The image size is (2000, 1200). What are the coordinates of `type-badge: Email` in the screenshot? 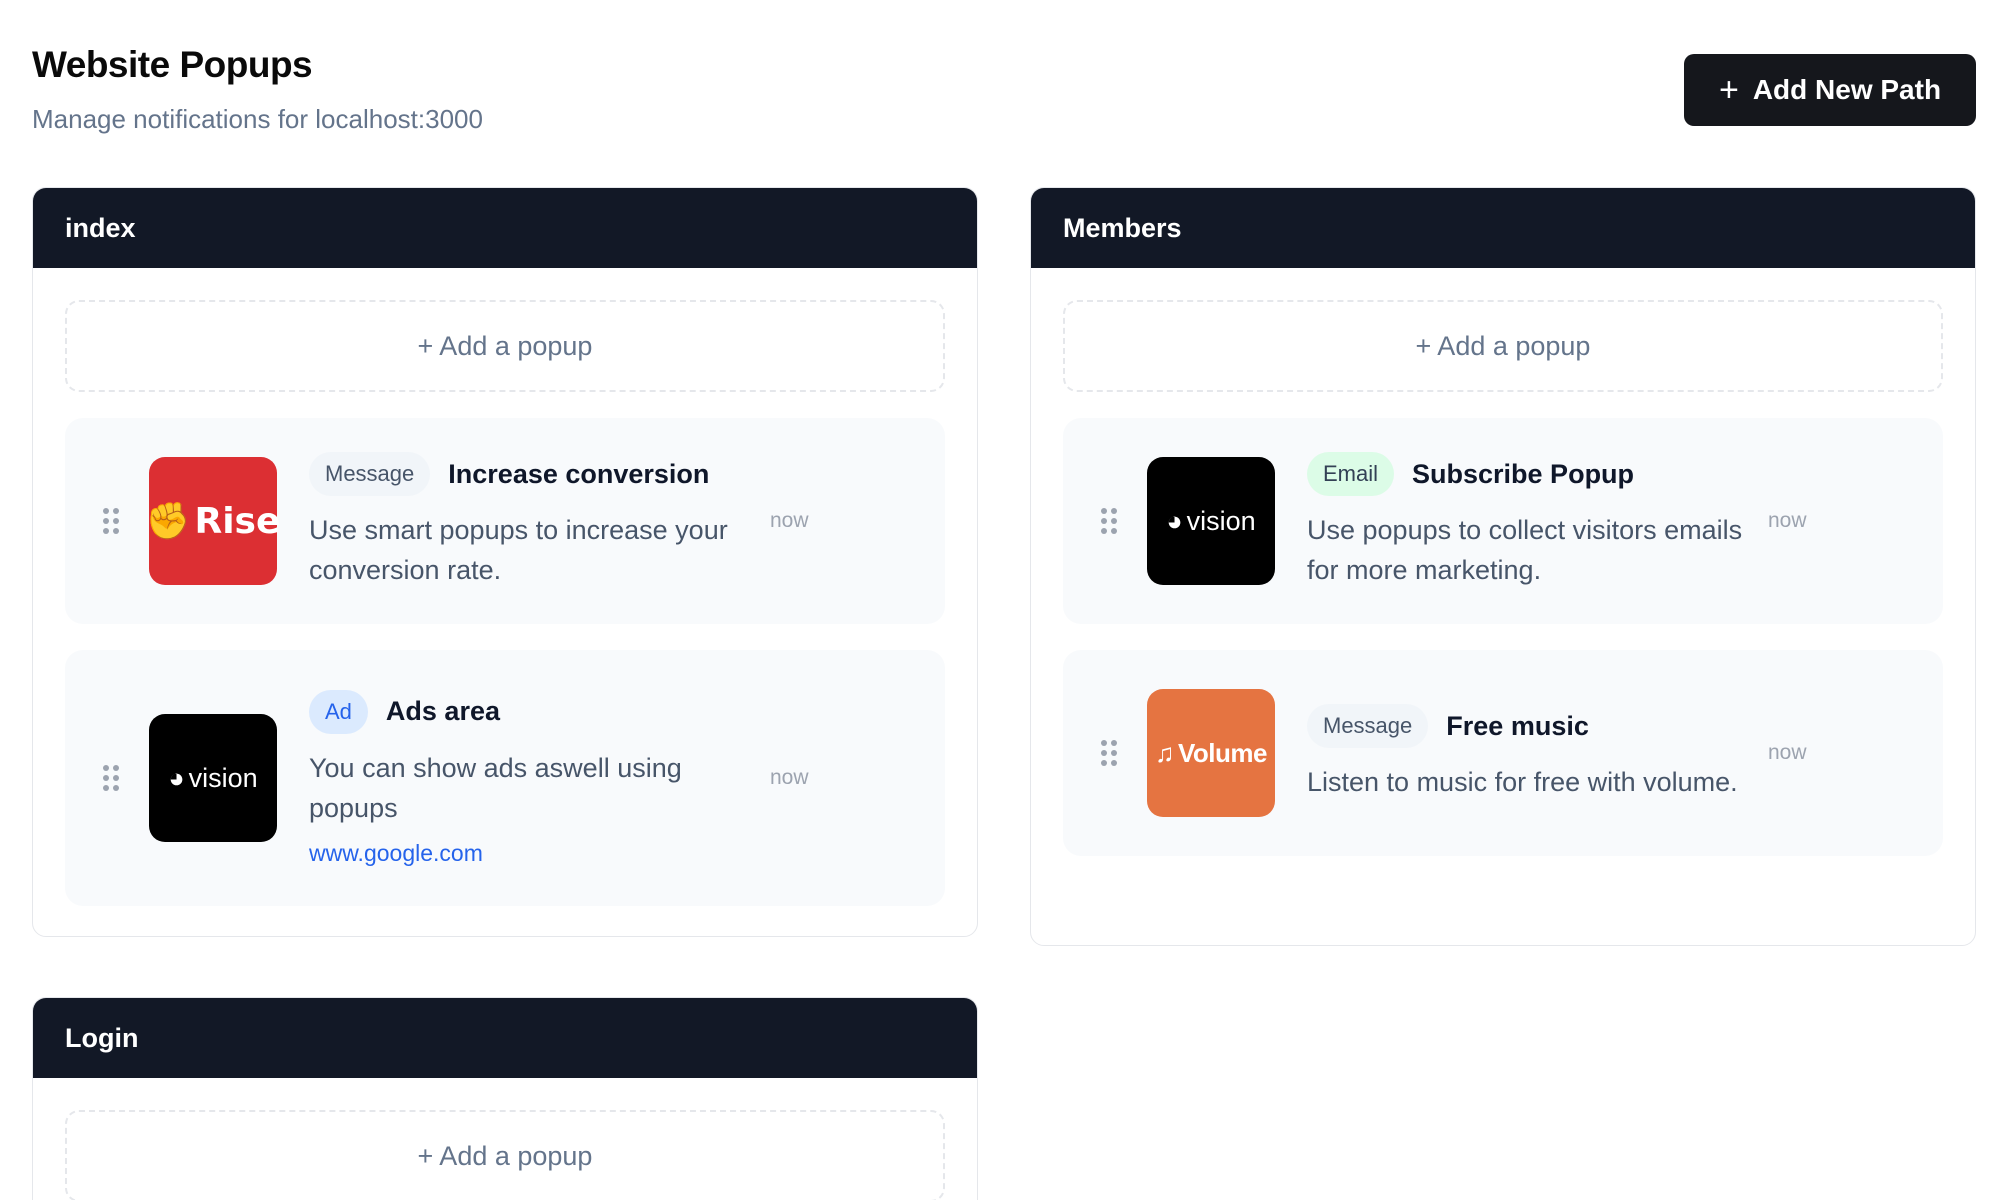 It's located at (1351, 474).